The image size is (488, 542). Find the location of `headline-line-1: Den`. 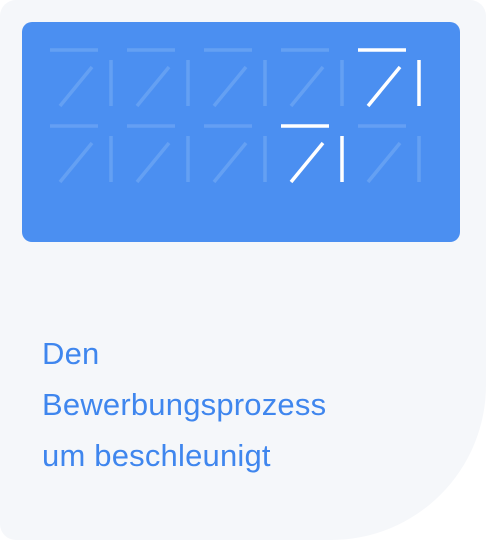

headline-line-1: Den is located at coordinates (71, 353).